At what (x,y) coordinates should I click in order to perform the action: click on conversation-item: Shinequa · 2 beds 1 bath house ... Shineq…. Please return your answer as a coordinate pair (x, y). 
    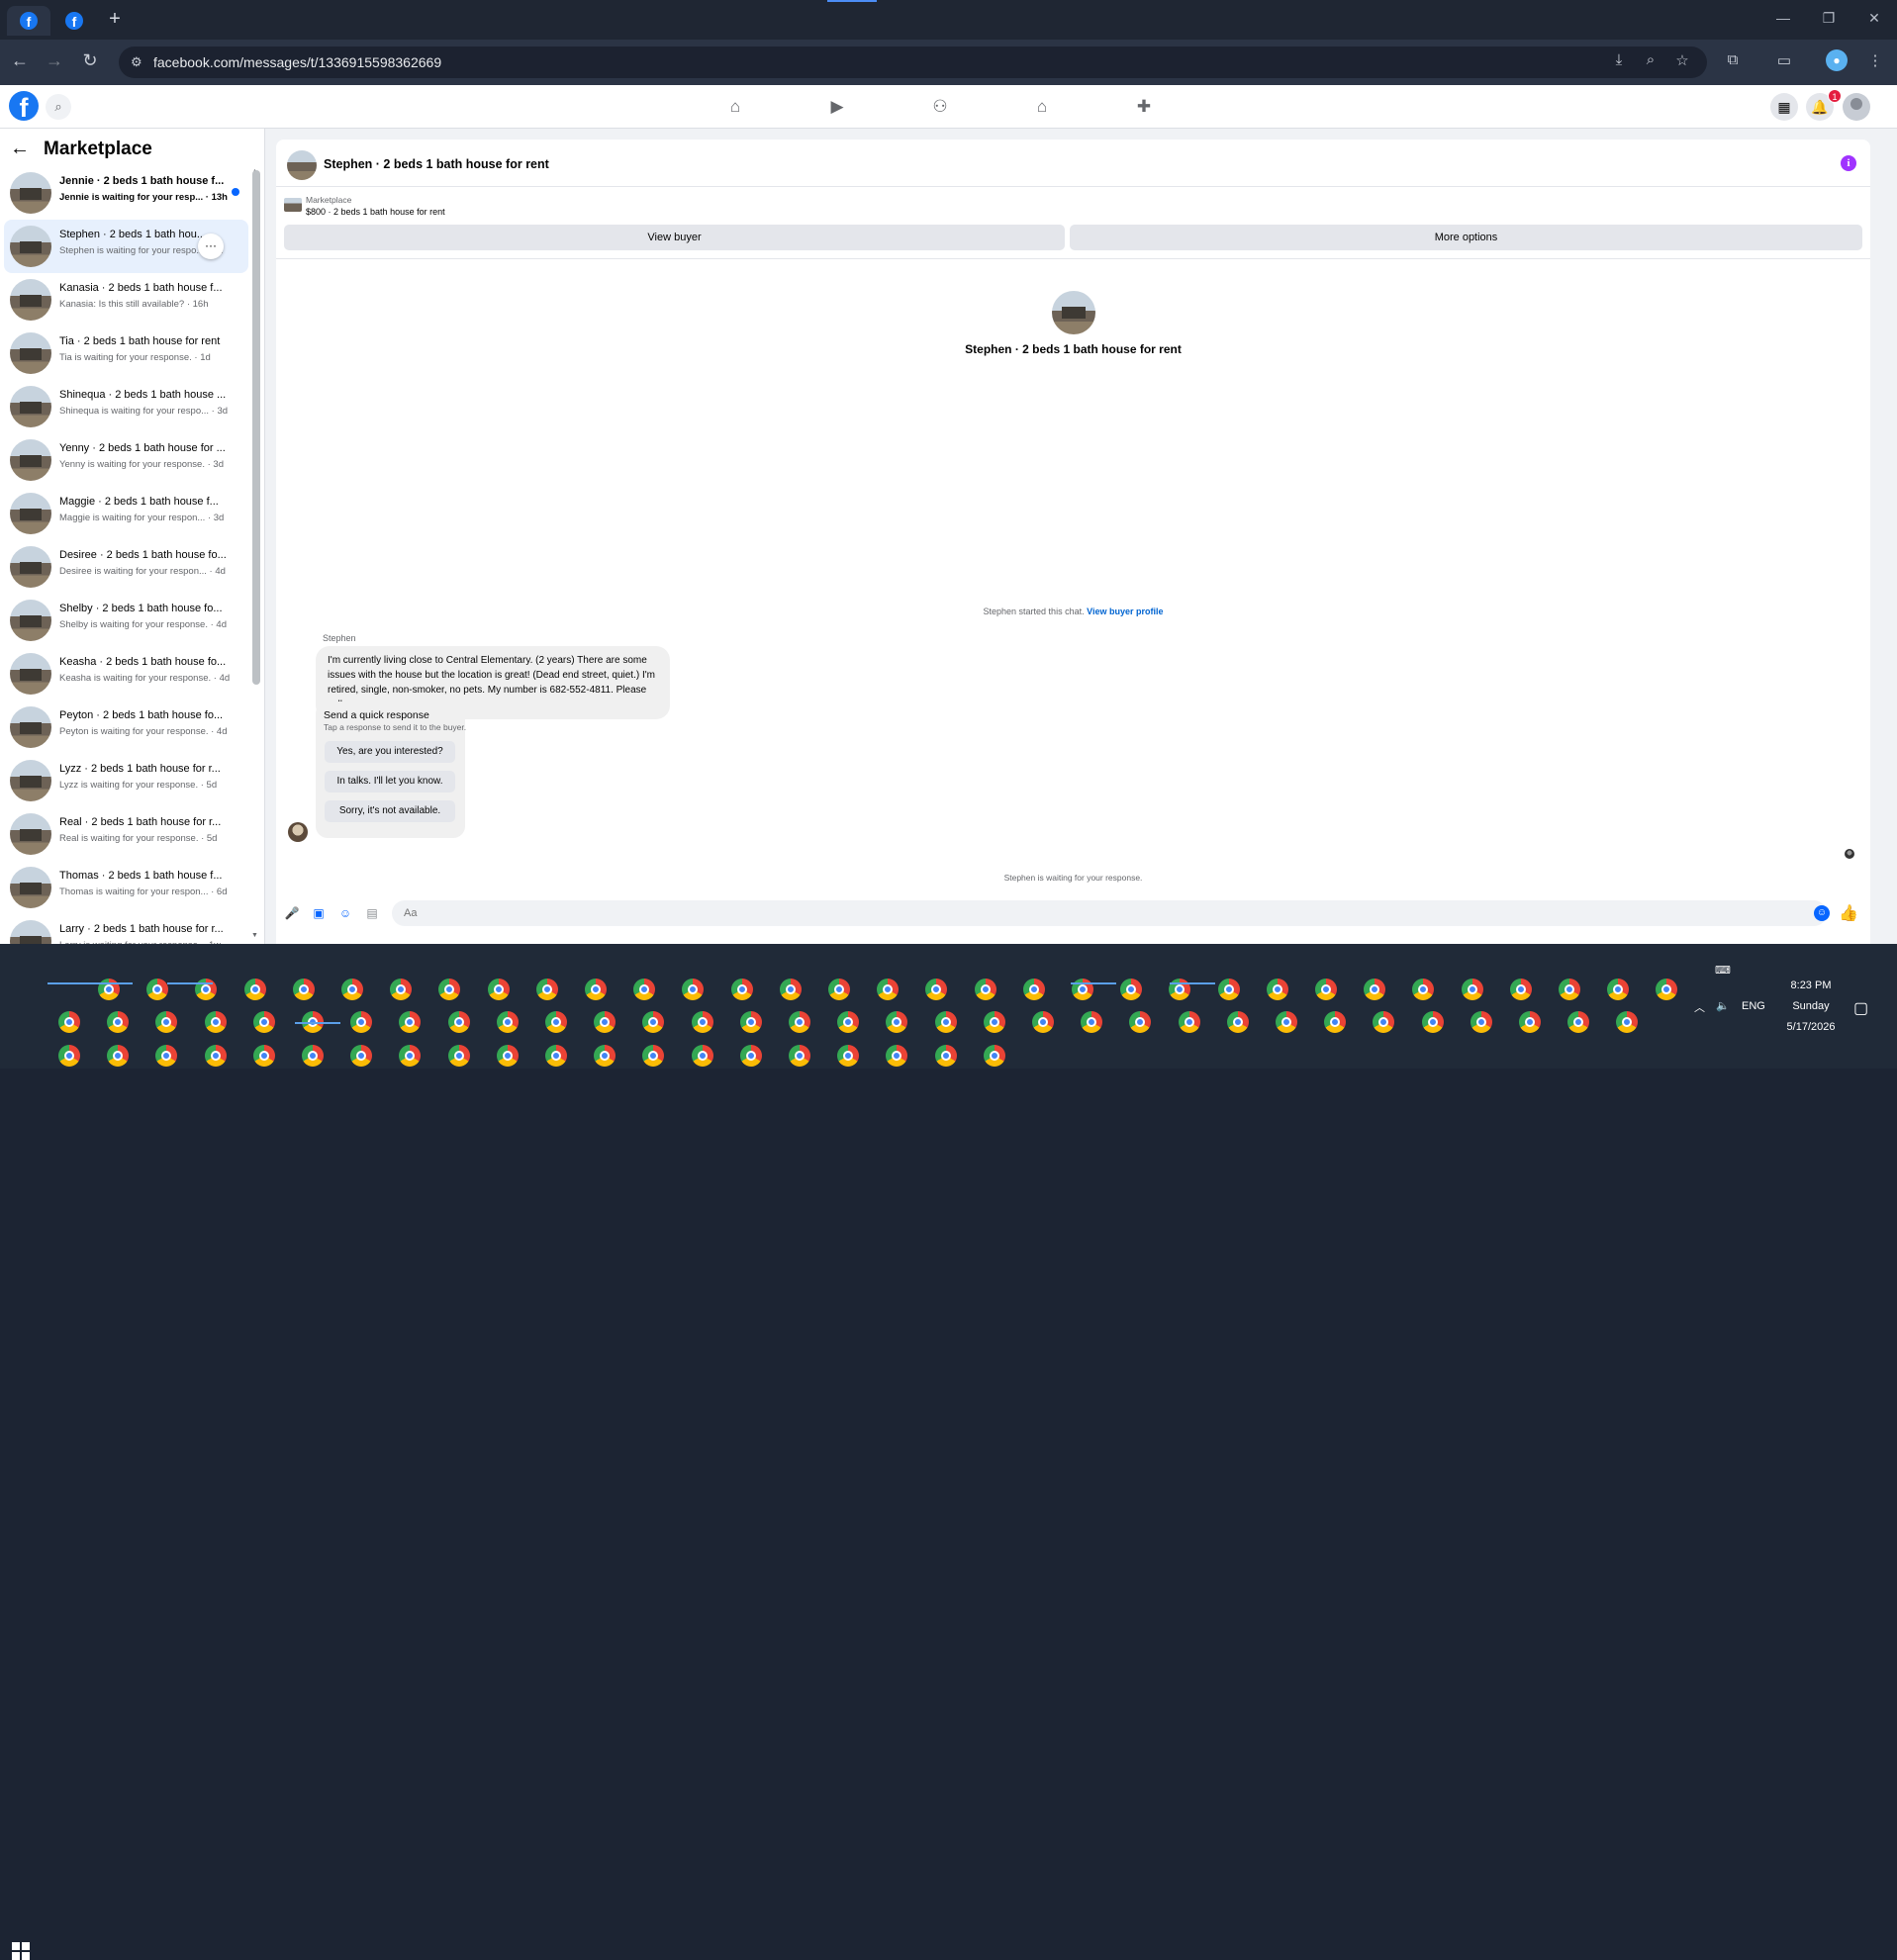
    Looking at the image, I should click on (126, 406).